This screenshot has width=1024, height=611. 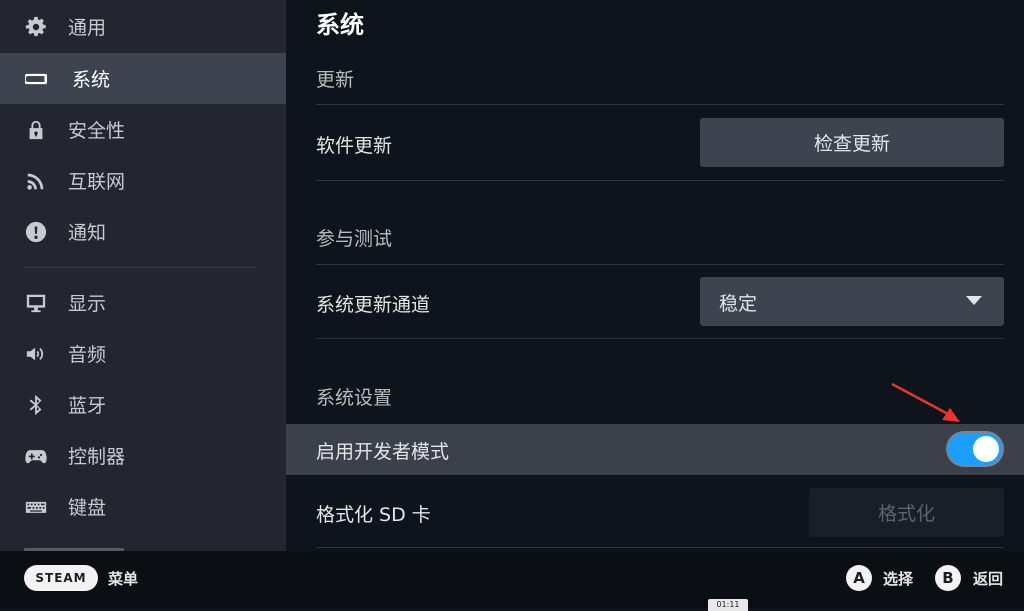 What do you see at coordinates (852, 301) in the screenshot?
I see `update-channel-dropdown: 稳定` at bounding box center [852, 301].